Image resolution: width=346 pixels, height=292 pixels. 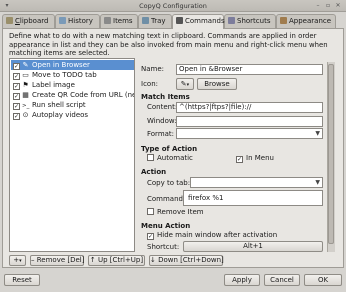 I want to click on form-scrollbar-thumb, so click(x=331, y=154).